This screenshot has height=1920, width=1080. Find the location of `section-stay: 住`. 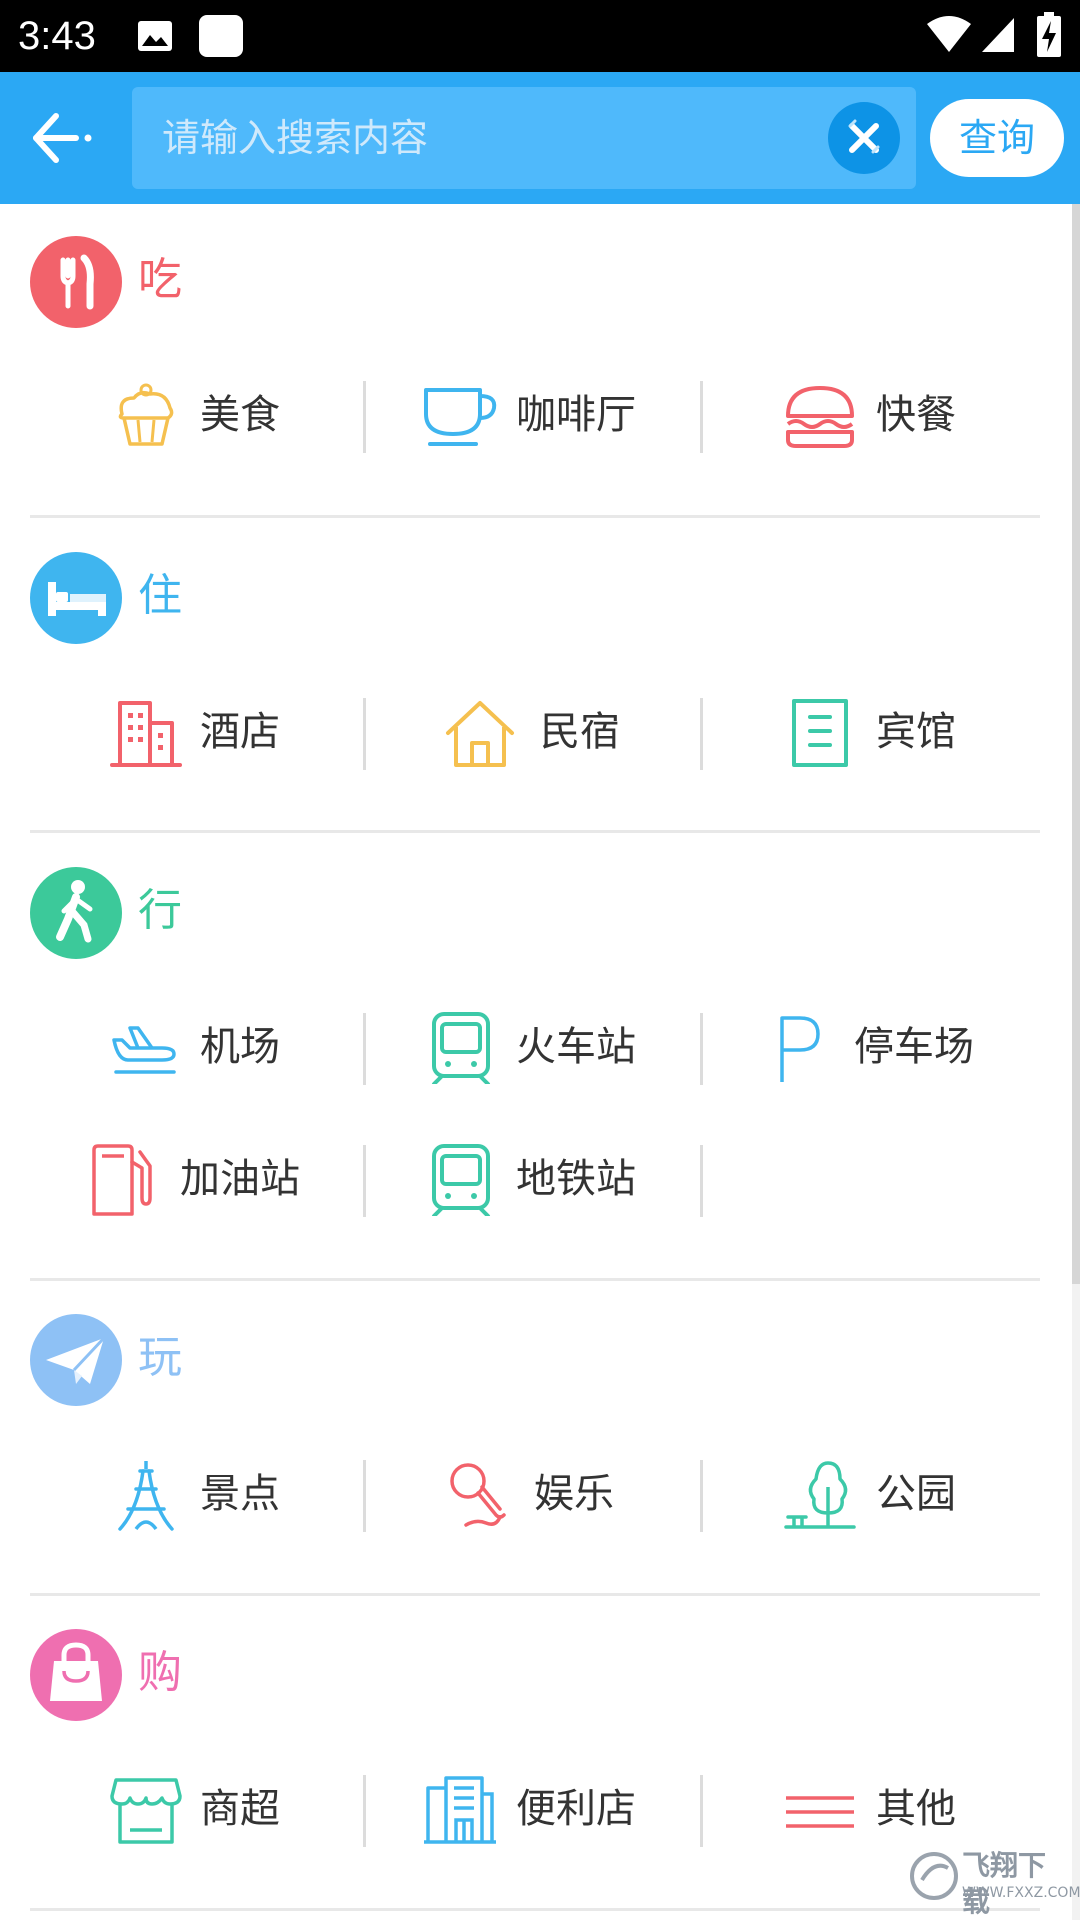

section-stay: 住 is located at coordinates (535, 598).